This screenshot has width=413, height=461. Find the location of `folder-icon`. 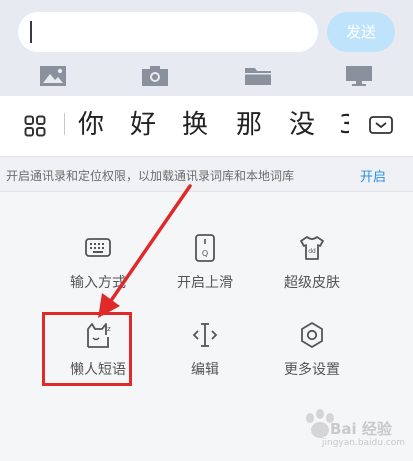

folder-icon is located at coordinates (258, 76).